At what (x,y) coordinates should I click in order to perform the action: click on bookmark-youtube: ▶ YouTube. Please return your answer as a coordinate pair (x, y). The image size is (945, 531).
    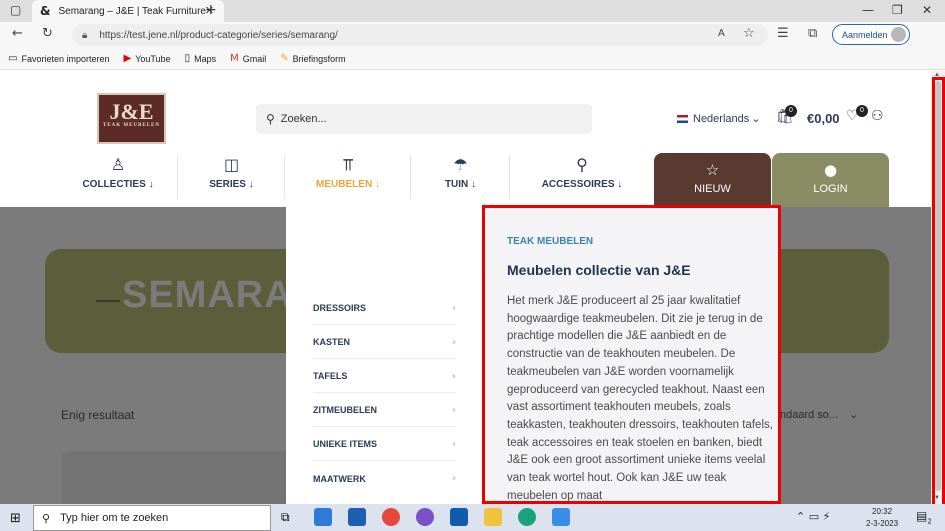
    Looking at the image, I should click on (147, 58).